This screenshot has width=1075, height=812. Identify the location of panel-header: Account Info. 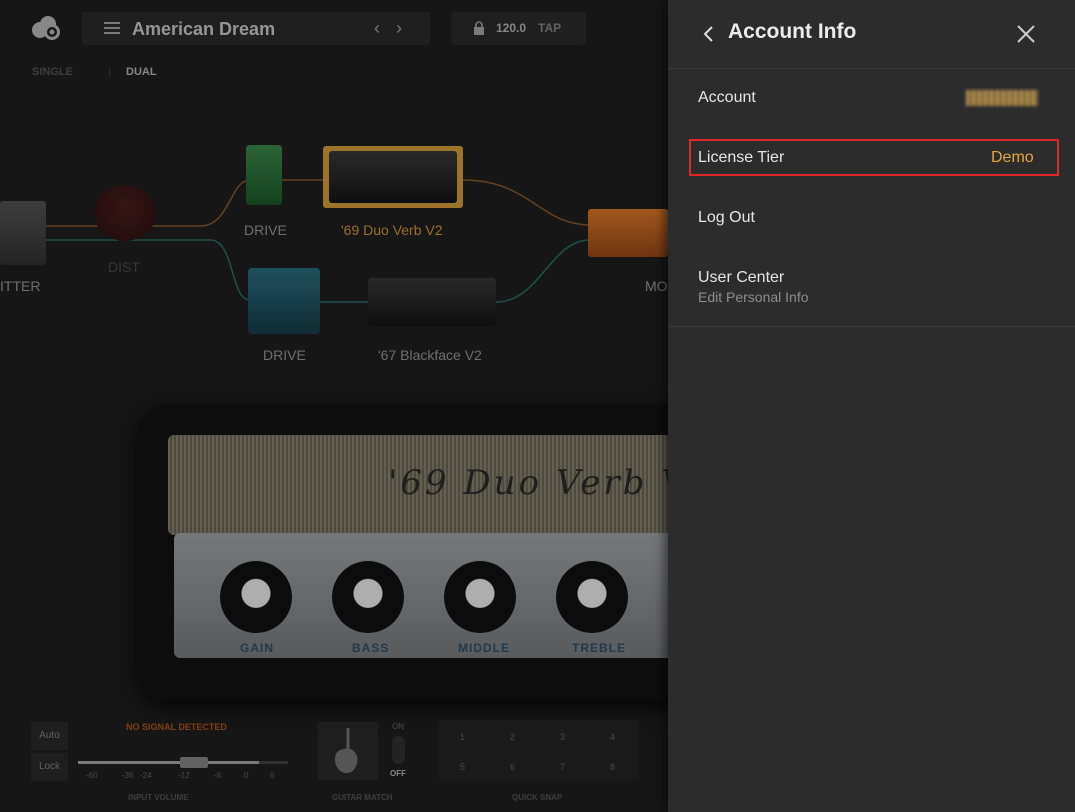
(871, 34).